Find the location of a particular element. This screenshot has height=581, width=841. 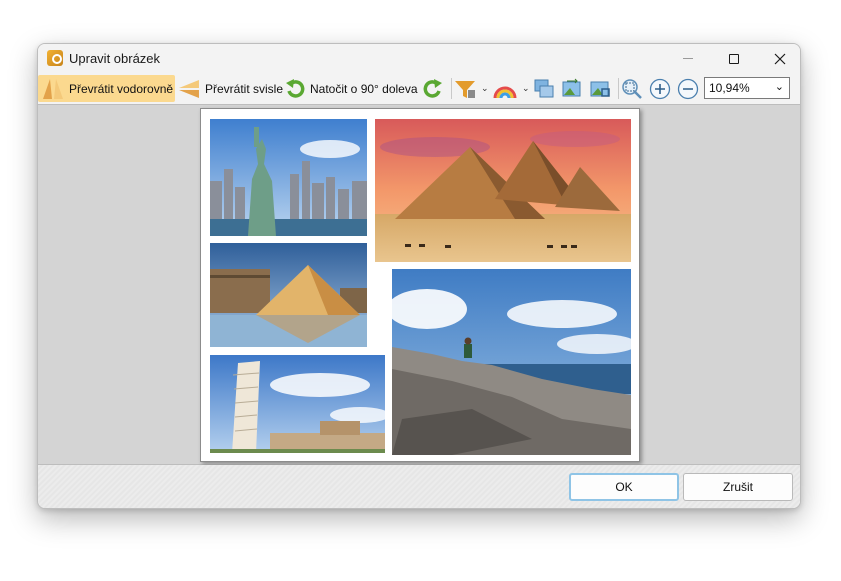

copy-image-icon is located at coordinates (544, 88).